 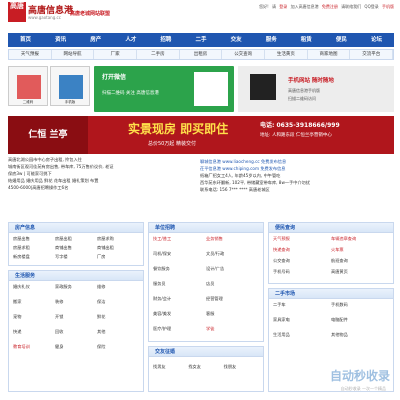 What do you see at coordinates (330, 6) in the screenshot?
I see `register-link: 免费注册` at bounding box center [330, 6].